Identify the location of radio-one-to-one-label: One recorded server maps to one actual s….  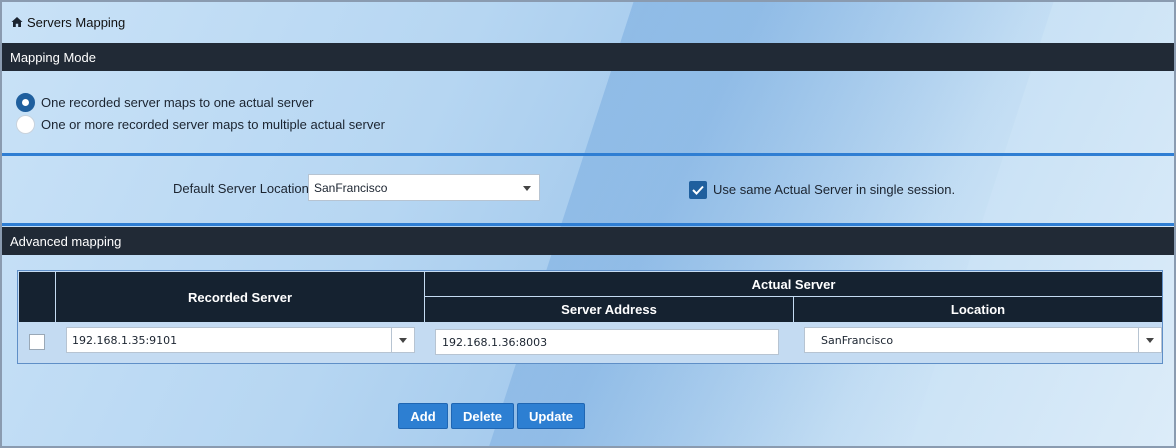
(177, 102).